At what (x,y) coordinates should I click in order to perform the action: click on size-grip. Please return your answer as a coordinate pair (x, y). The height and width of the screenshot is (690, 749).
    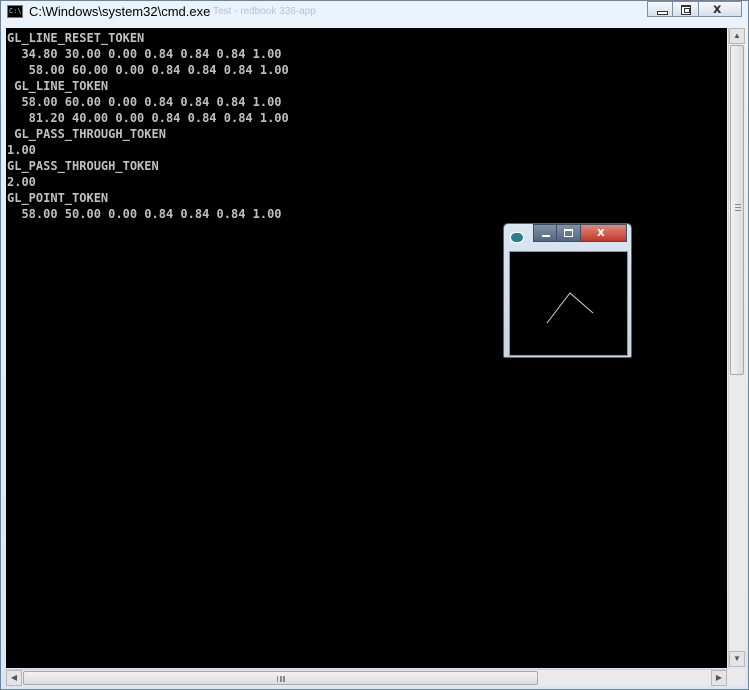
    Looking at the image, I should click on (736, 677).